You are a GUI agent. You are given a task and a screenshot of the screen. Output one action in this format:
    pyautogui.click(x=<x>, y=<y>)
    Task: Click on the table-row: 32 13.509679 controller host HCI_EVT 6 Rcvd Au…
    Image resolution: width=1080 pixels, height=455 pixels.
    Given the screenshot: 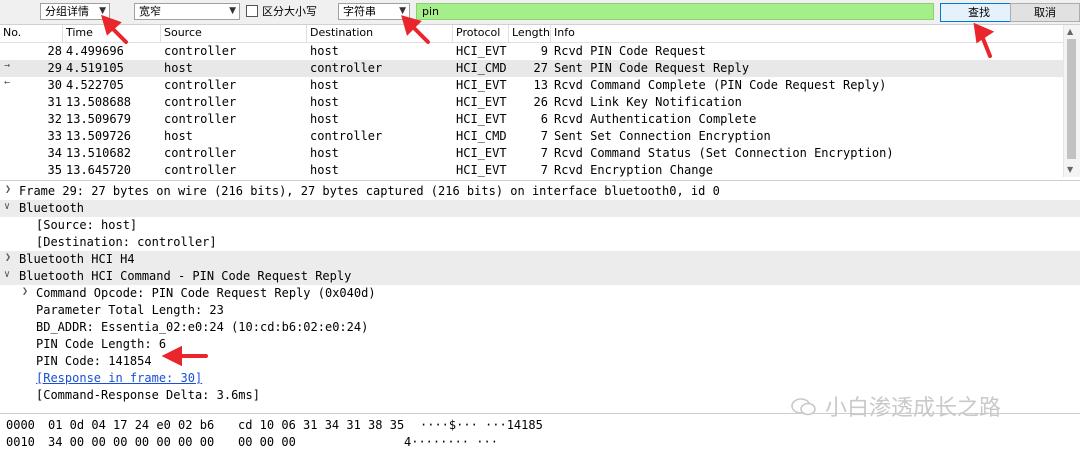 What is the action you would take?
    pyautogui.click(x=532, y=119)
    